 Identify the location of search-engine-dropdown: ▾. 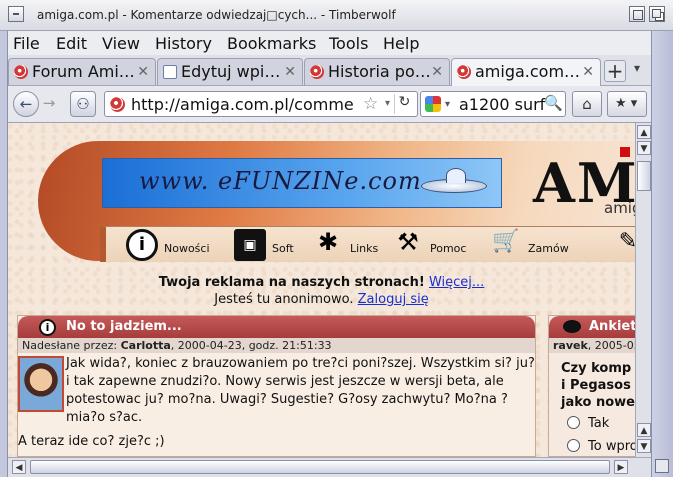
(447, 104).